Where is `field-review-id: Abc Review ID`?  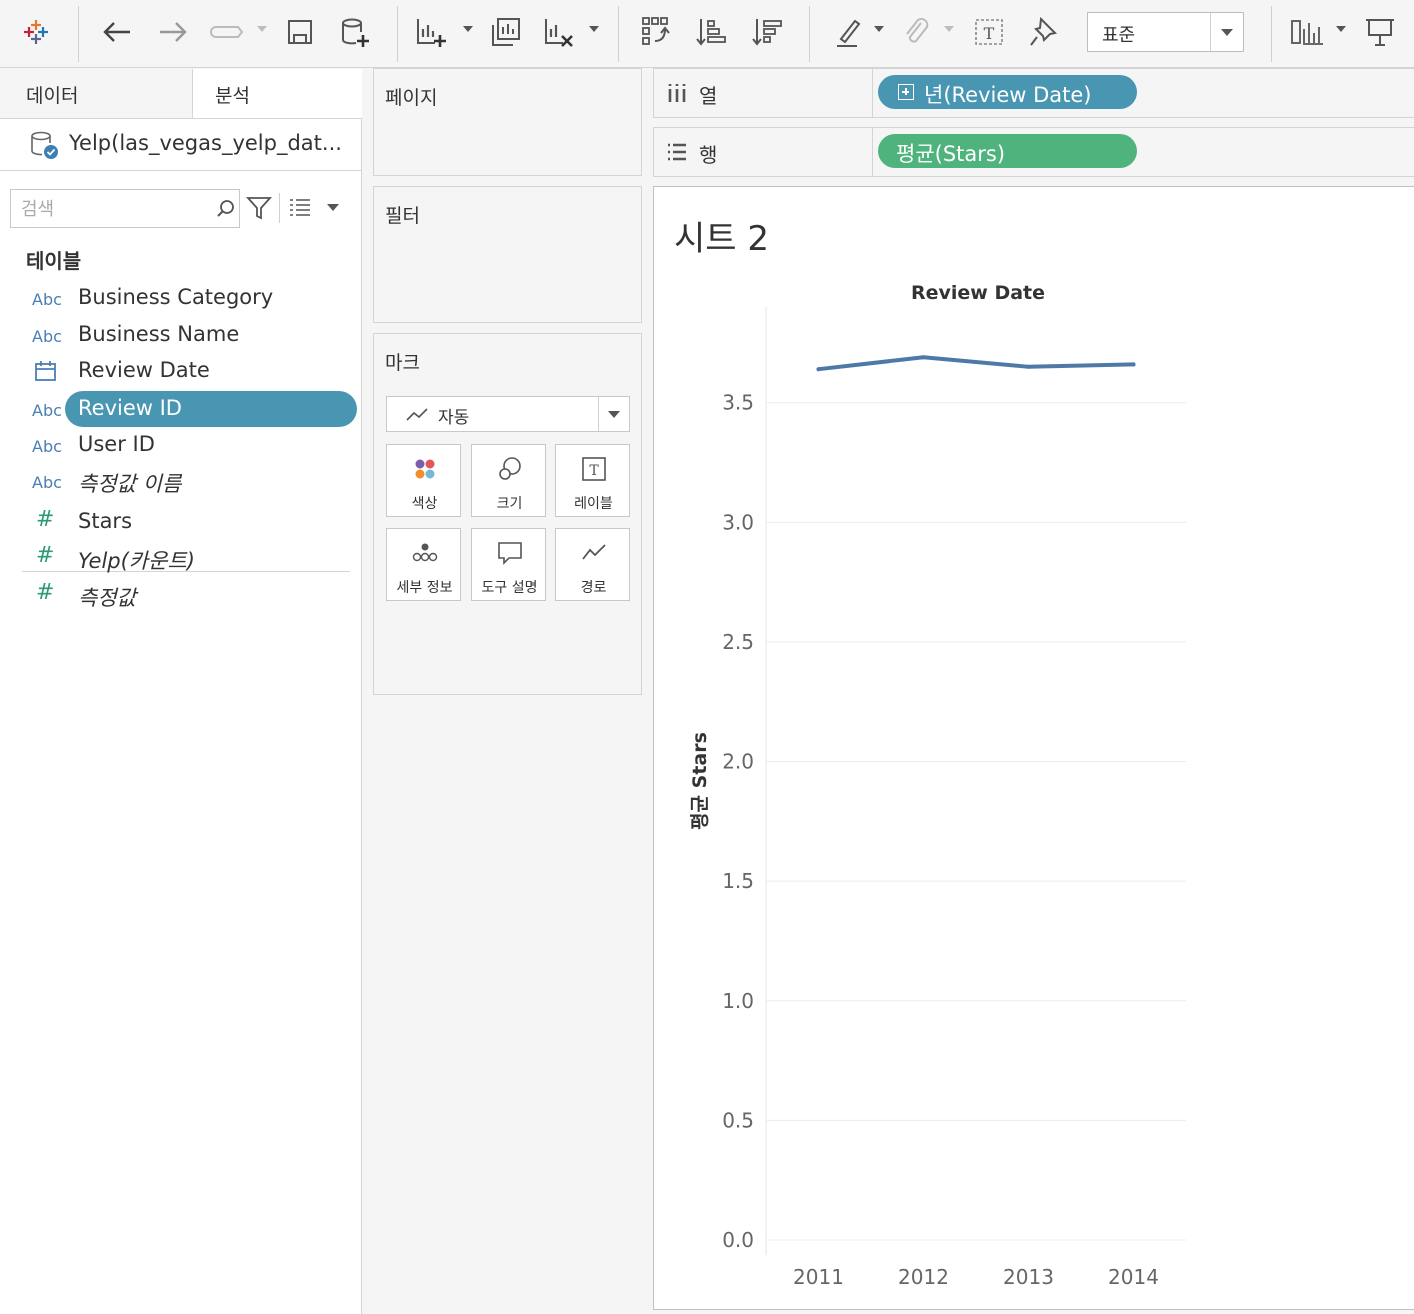
field-review-id: Abc Review ID is located at coordinates (180, 409).